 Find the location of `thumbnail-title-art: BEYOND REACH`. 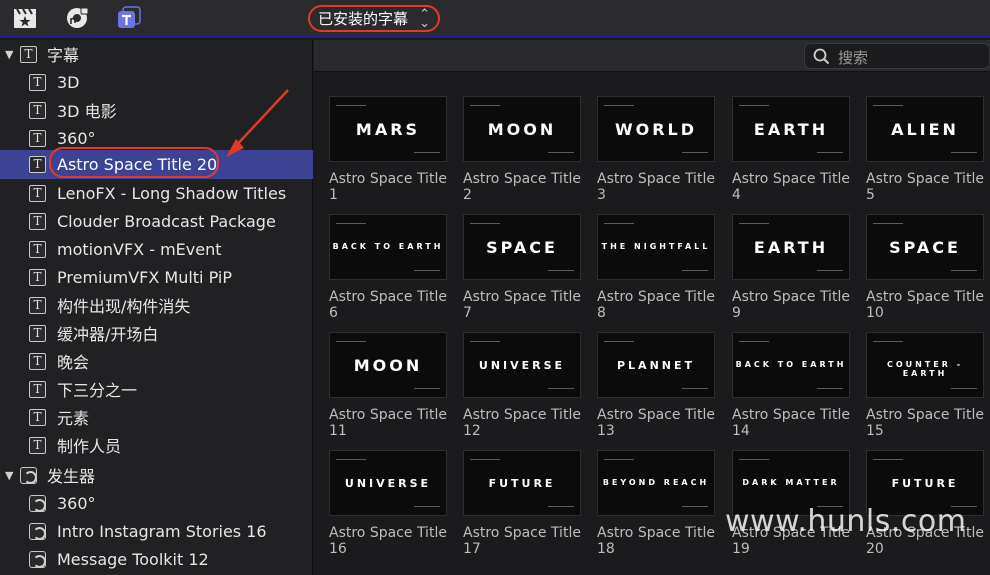

thumbnail-title-art: BEYOND REACH is located at coordinates (656, 482).